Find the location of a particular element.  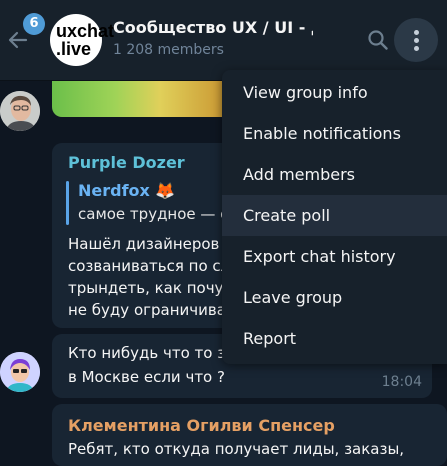

message-time: 18:04 is located at coordinates (401, 382).